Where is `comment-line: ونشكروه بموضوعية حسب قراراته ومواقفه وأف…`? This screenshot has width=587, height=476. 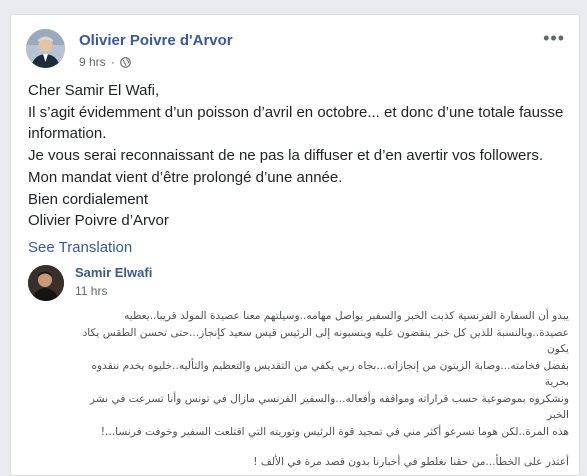
comment-line: ونشكروه بموضوعية حسب قراراته ومواقفه وأف… is located at coordinates (329, 407).